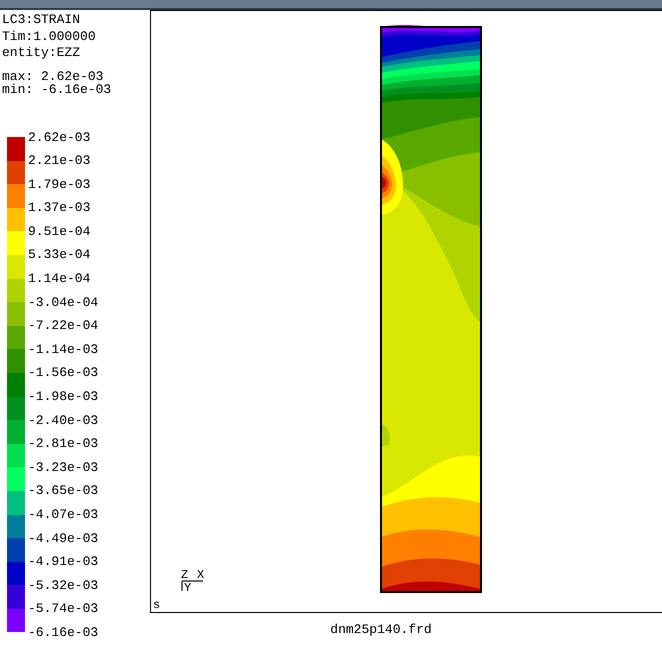 The height and width of the screenshot is (662, 662). Describe the element at coordinates (63, 491) in the screenshot. I see `legend-label: -3.65e-03` at that location.